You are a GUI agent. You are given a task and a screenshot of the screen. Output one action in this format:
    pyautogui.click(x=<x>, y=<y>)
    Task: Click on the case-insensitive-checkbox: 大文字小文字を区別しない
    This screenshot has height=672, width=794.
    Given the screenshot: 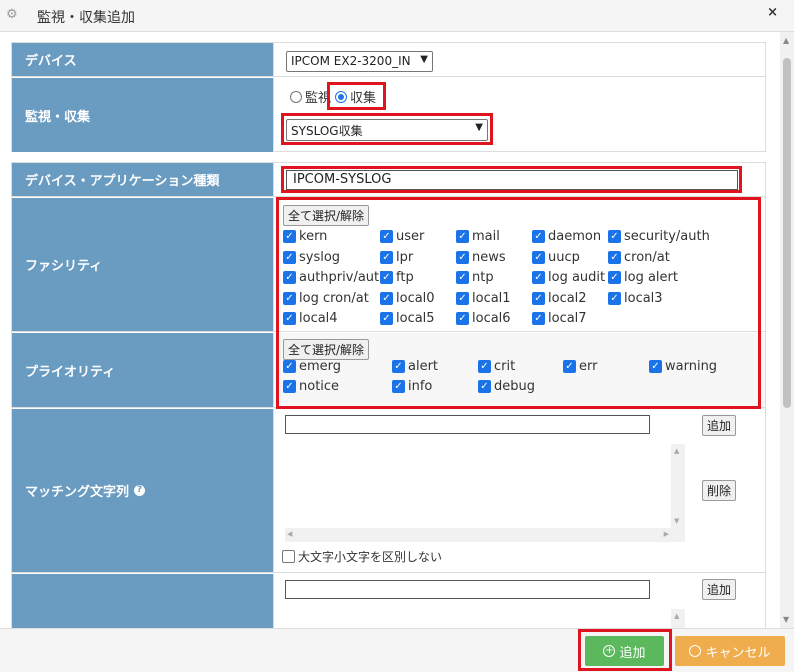 What is the action you would take?
    pyautogui.click(x=362, y=556)
    